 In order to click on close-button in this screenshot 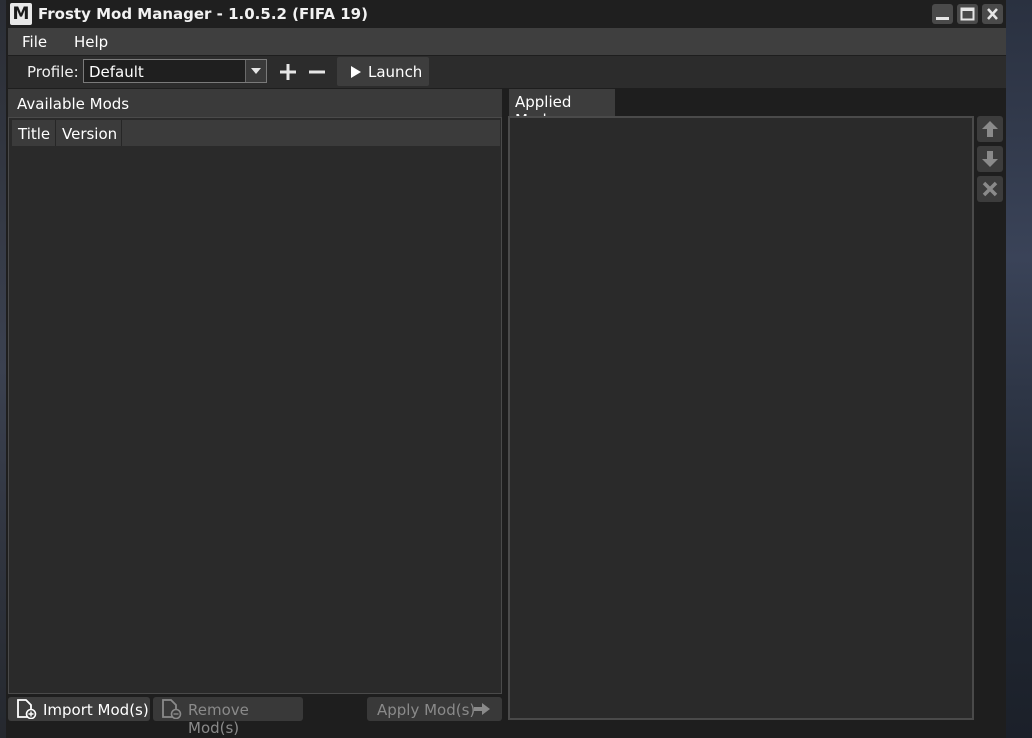, I will do `click(992, 14)`.